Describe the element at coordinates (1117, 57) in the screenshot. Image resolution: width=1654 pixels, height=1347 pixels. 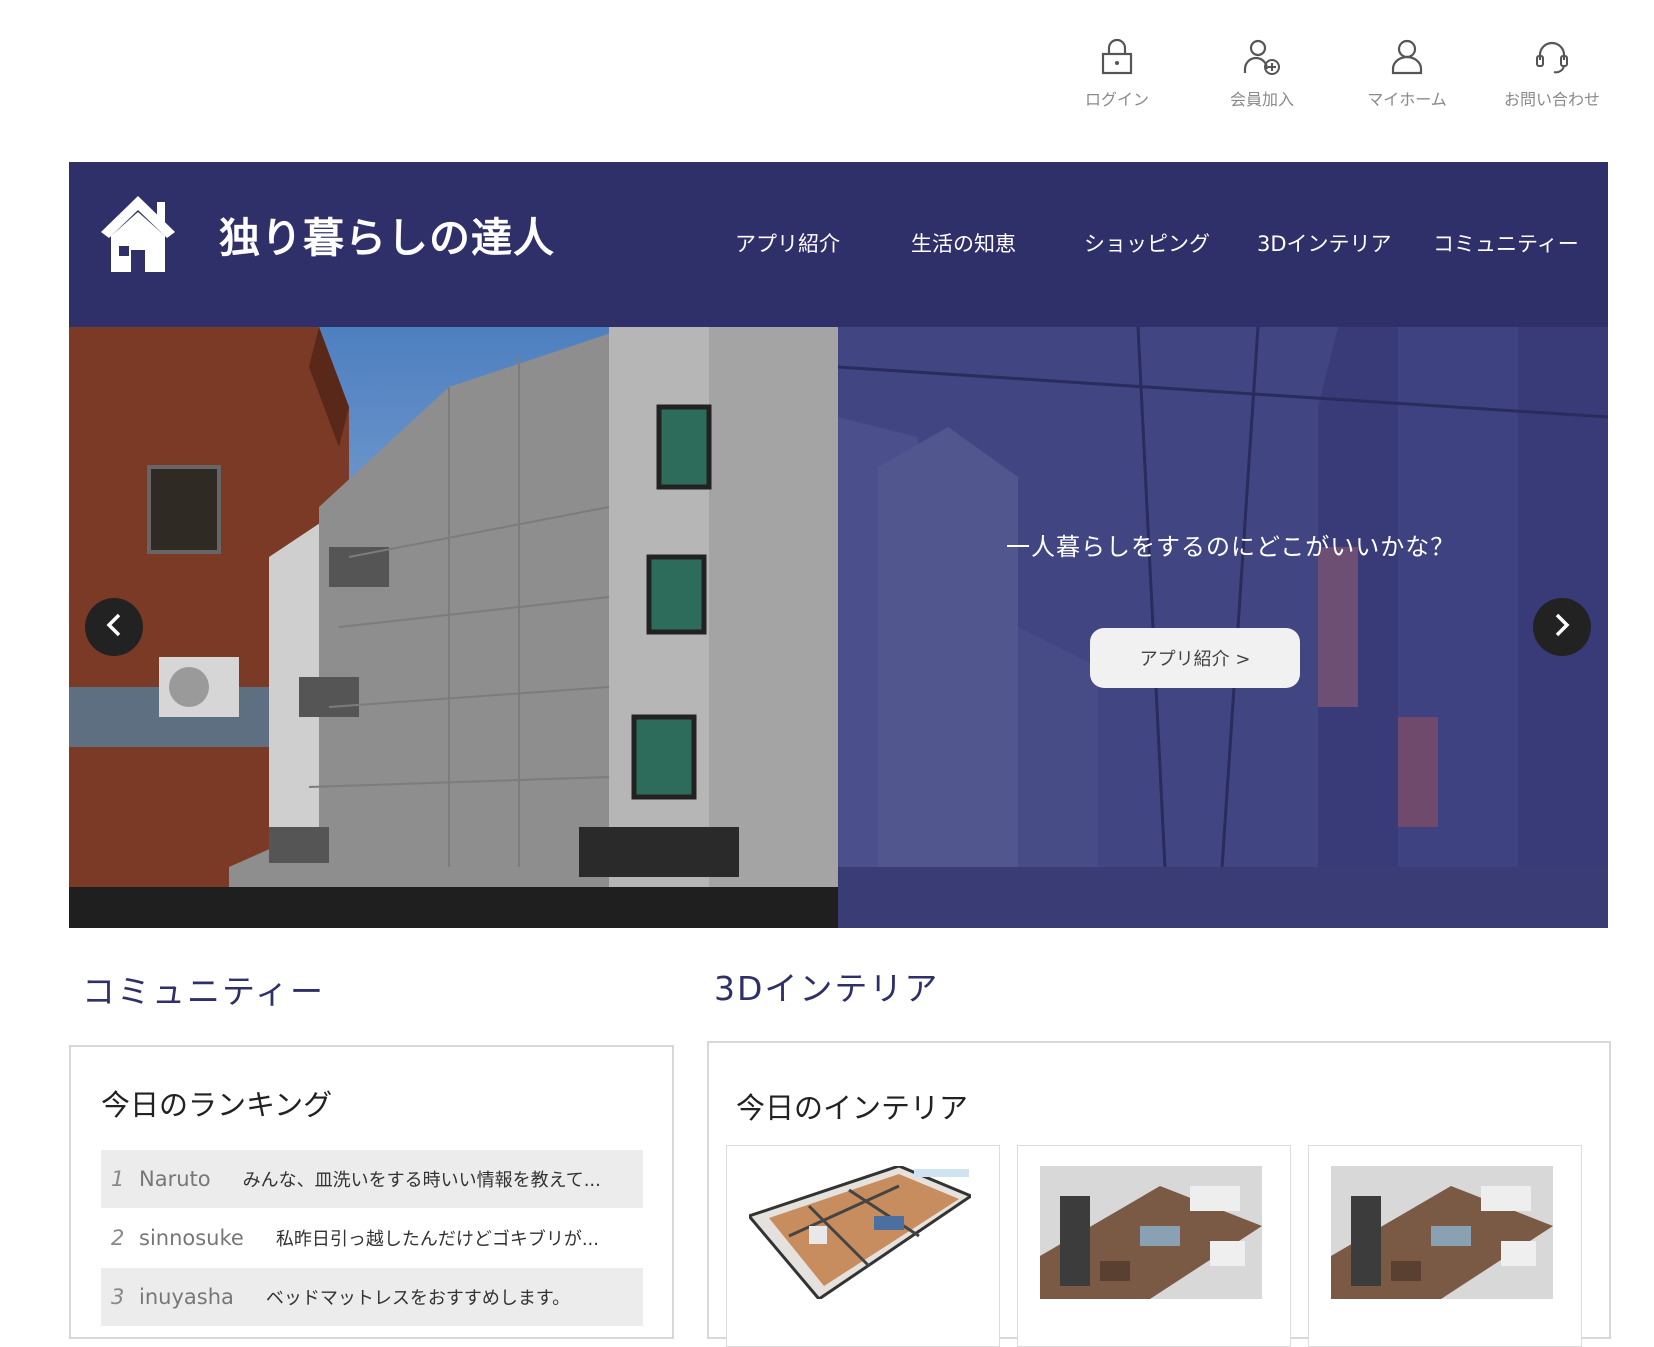
I see `lock-icon` at that location.